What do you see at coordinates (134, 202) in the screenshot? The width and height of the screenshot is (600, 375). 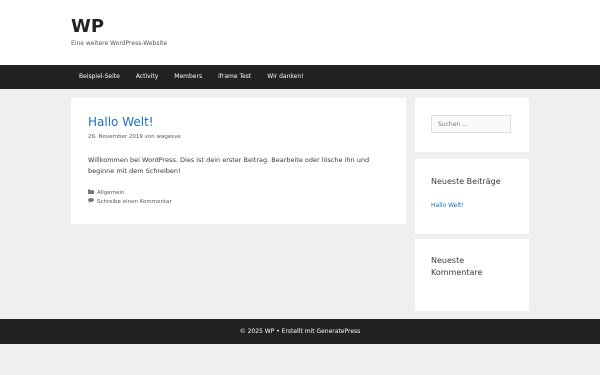 I see `post-comment-link: Schreibe einen Kommentar` at bounding box center [134, 202].